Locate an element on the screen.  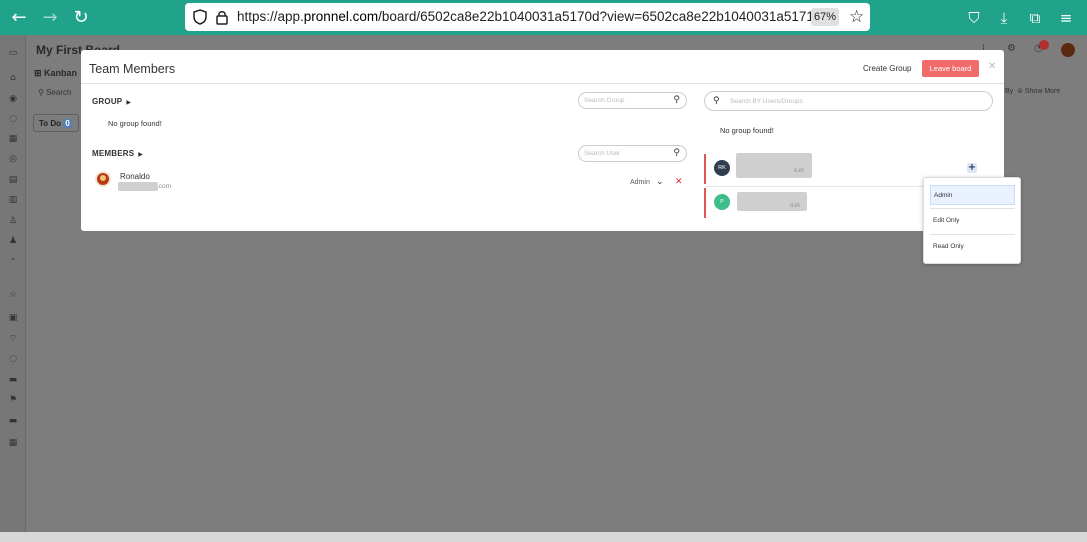
remove-member-icon: ✕ is located at coordinates (679, 182).